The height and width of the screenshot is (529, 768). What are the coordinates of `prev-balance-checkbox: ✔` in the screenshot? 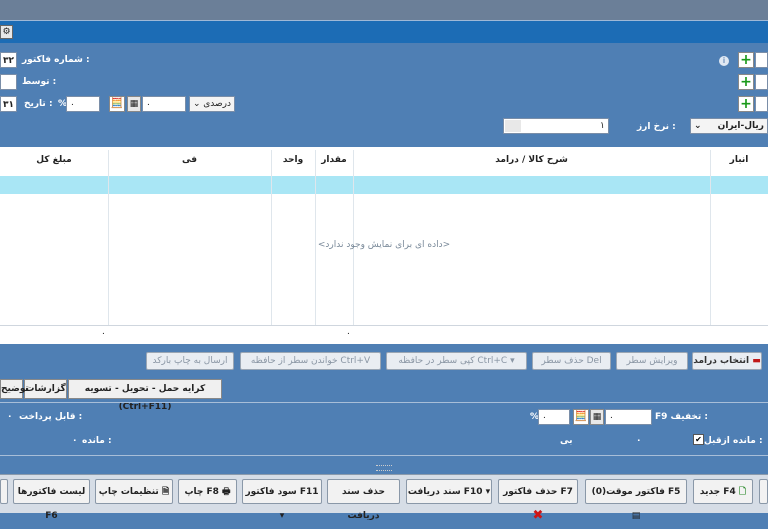 It's located at (698, 439).